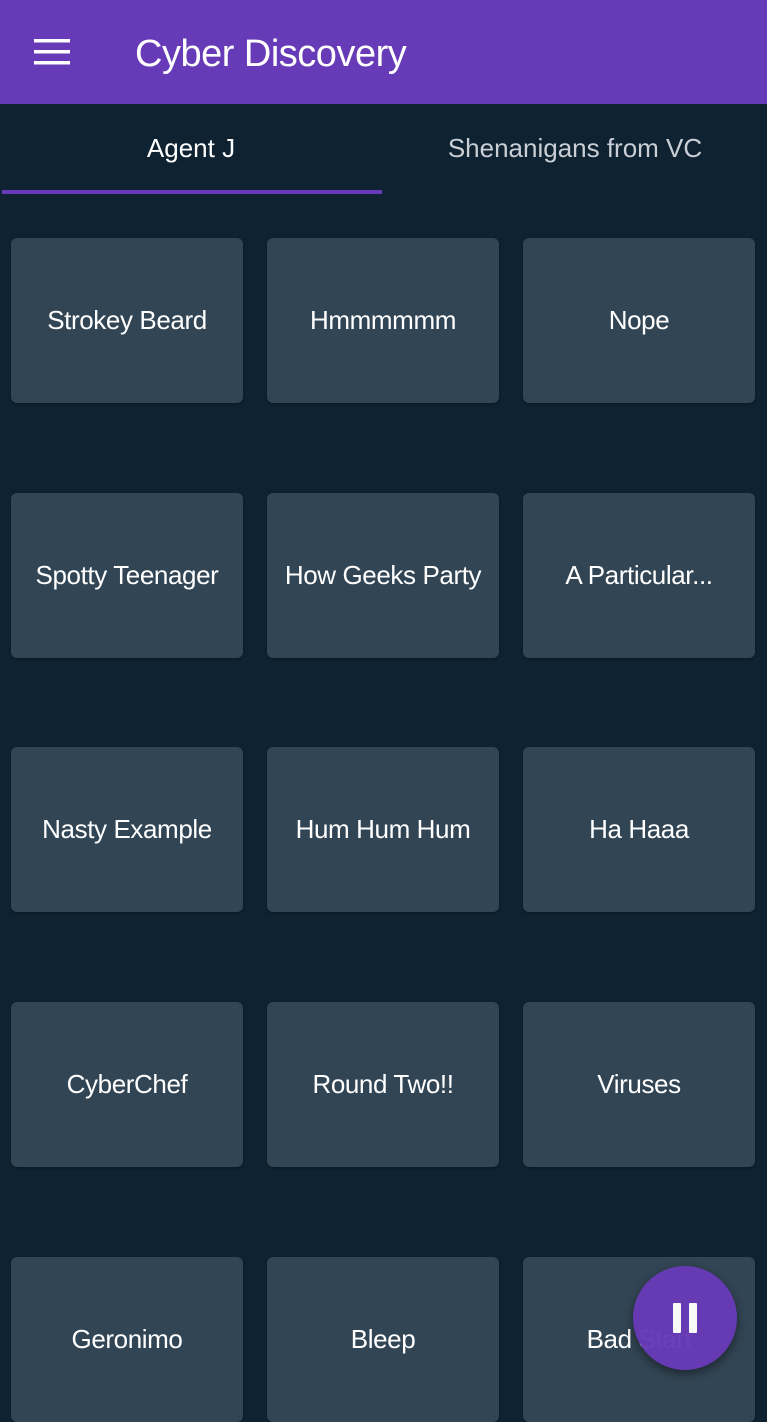  Describe the element at coordinates (127, 575) in the screenshot. I see `sound-tile-spotty-teenager: Spotty Teenager` at that location.